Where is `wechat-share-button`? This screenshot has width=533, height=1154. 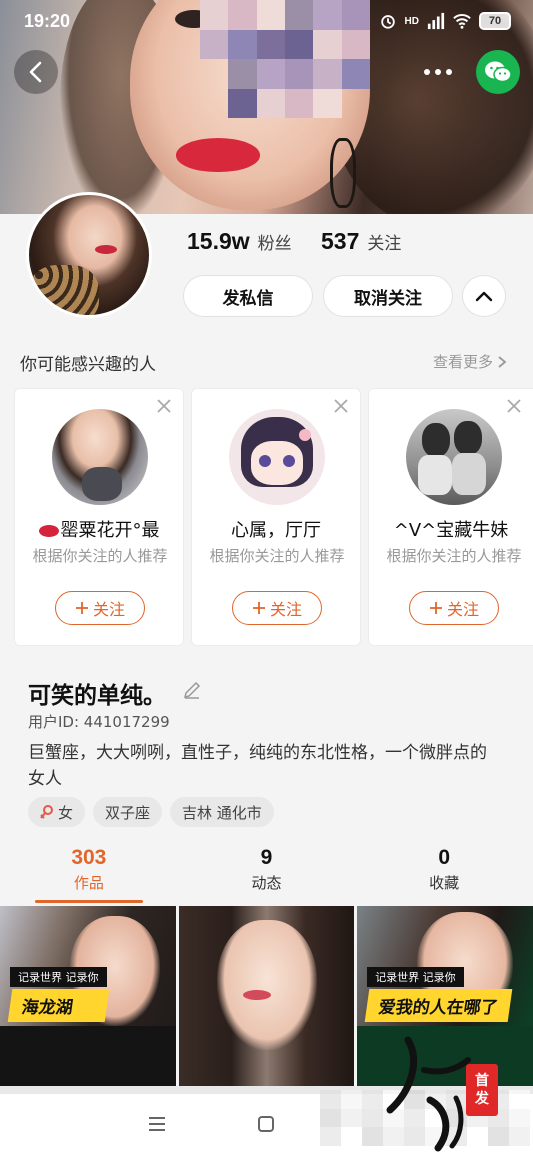
wechat-share-button is located at coordinates (498, 72).